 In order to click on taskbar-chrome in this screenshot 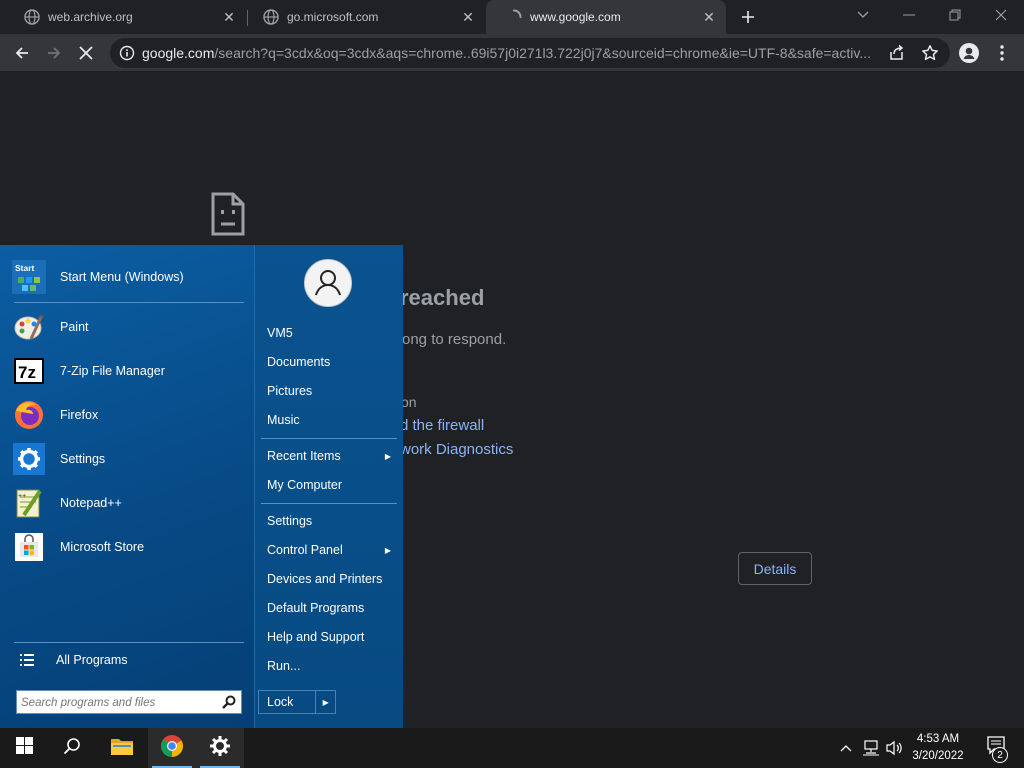, I will do `click(172, 748)`.